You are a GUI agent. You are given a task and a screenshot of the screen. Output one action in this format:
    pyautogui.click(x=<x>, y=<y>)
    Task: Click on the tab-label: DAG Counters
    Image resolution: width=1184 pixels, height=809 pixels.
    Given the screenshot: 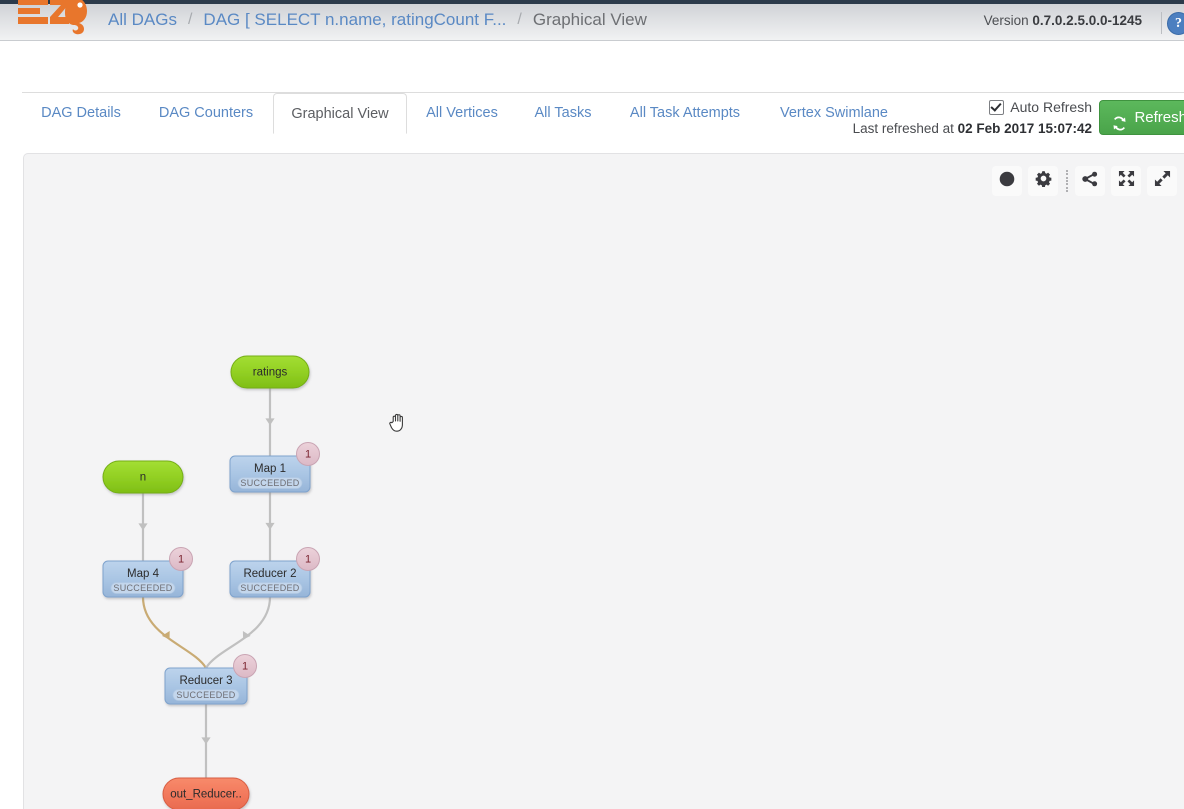 What is the action you would take?
    pyautogui.click(x=206, y=113)
    